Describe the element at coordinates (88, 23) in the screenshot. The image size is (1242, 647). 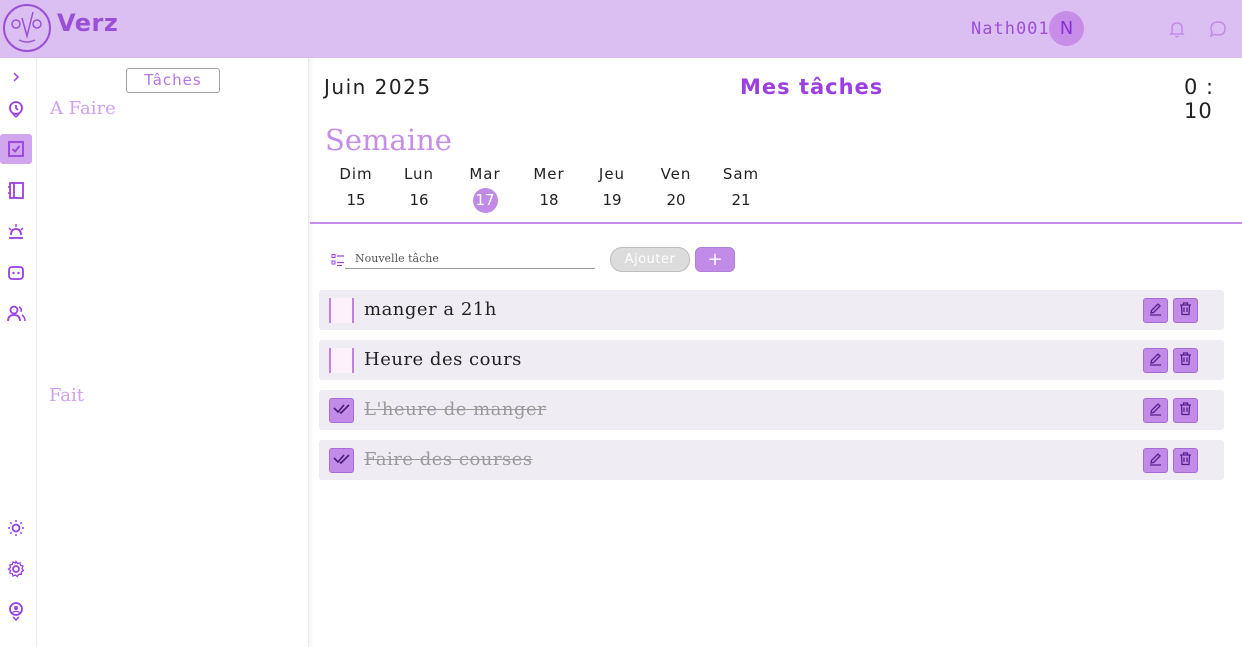
I see `app-name: Verz` at that location.